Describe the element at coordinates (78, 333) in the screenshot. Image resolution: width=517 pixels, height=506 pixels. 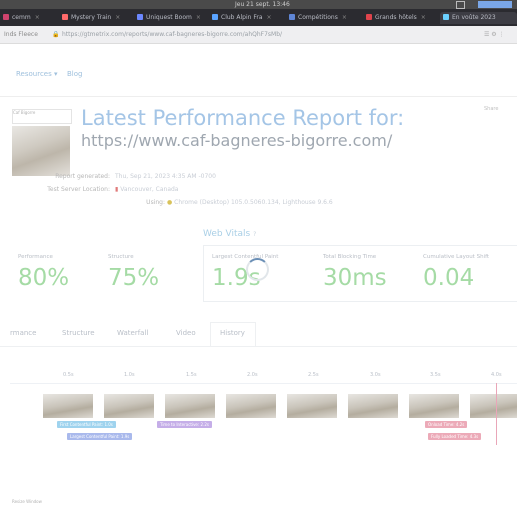
I see `tab-structure: Structure` at that location.